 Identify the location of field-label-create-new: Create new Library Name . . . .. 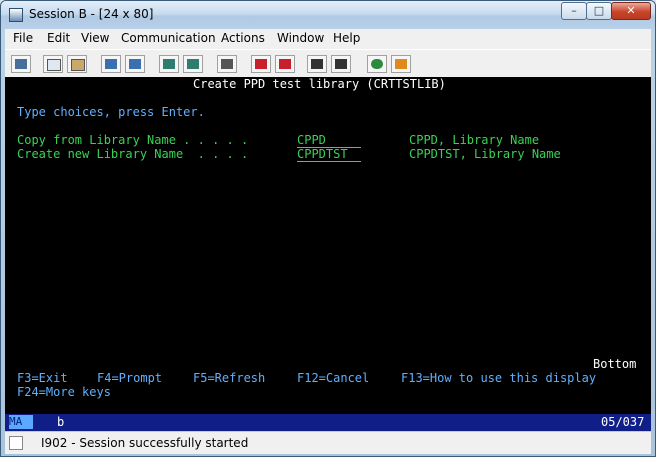
(133, 154).